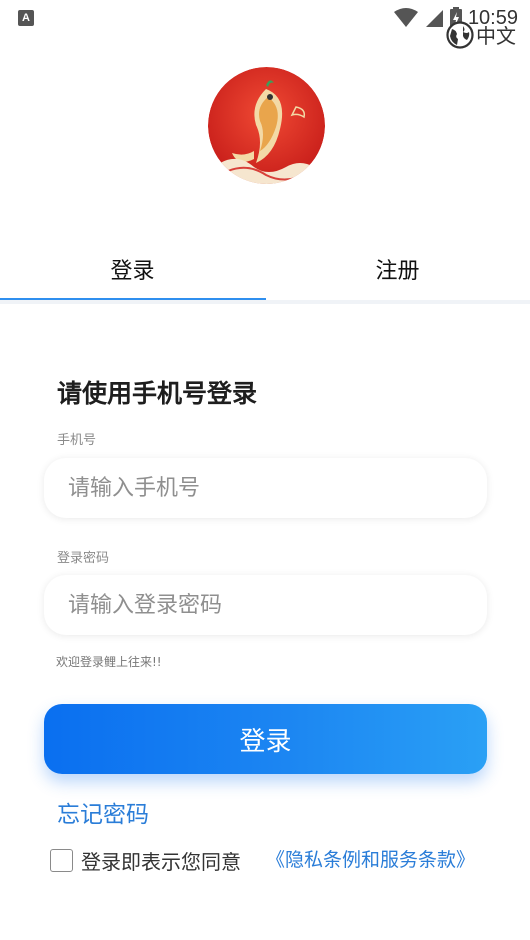 The height and width of the screenshot is (940, 530). What do you see at coordinates (109, 662) in the screenshot?
I see `welcome-text: 欢迎登录鲤上往来!!` at bounding box center [109, 662].